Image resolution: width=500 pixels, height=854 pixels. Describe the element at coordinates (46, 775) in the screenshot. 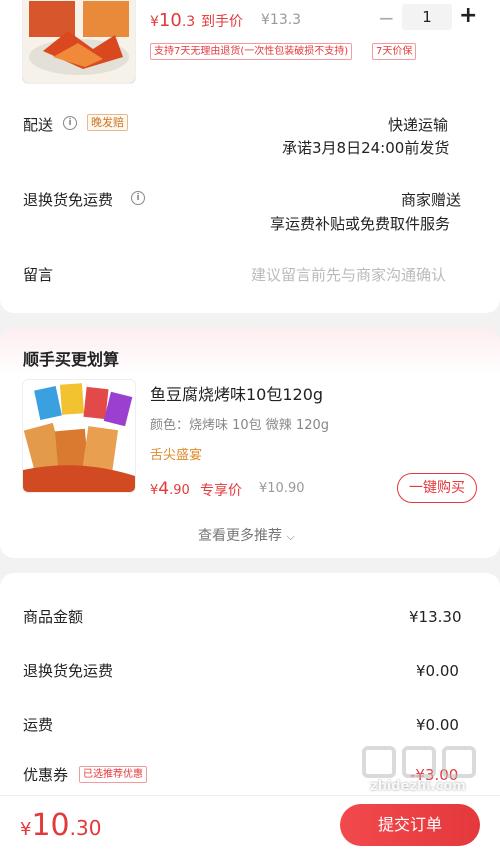

I see `coupon-label: 优惠券` at that location.